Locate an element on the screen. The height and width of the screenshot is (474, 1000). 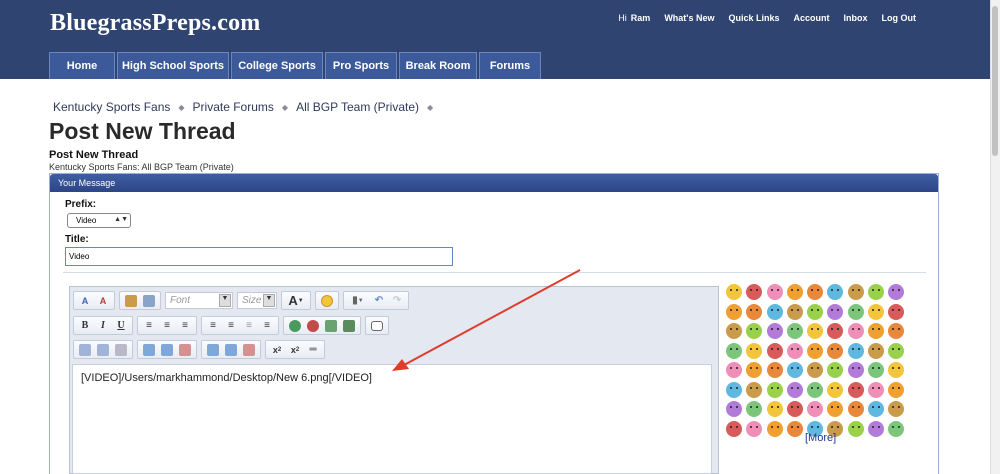
superscript-icon: x2 is located at coordinates (295, 350).